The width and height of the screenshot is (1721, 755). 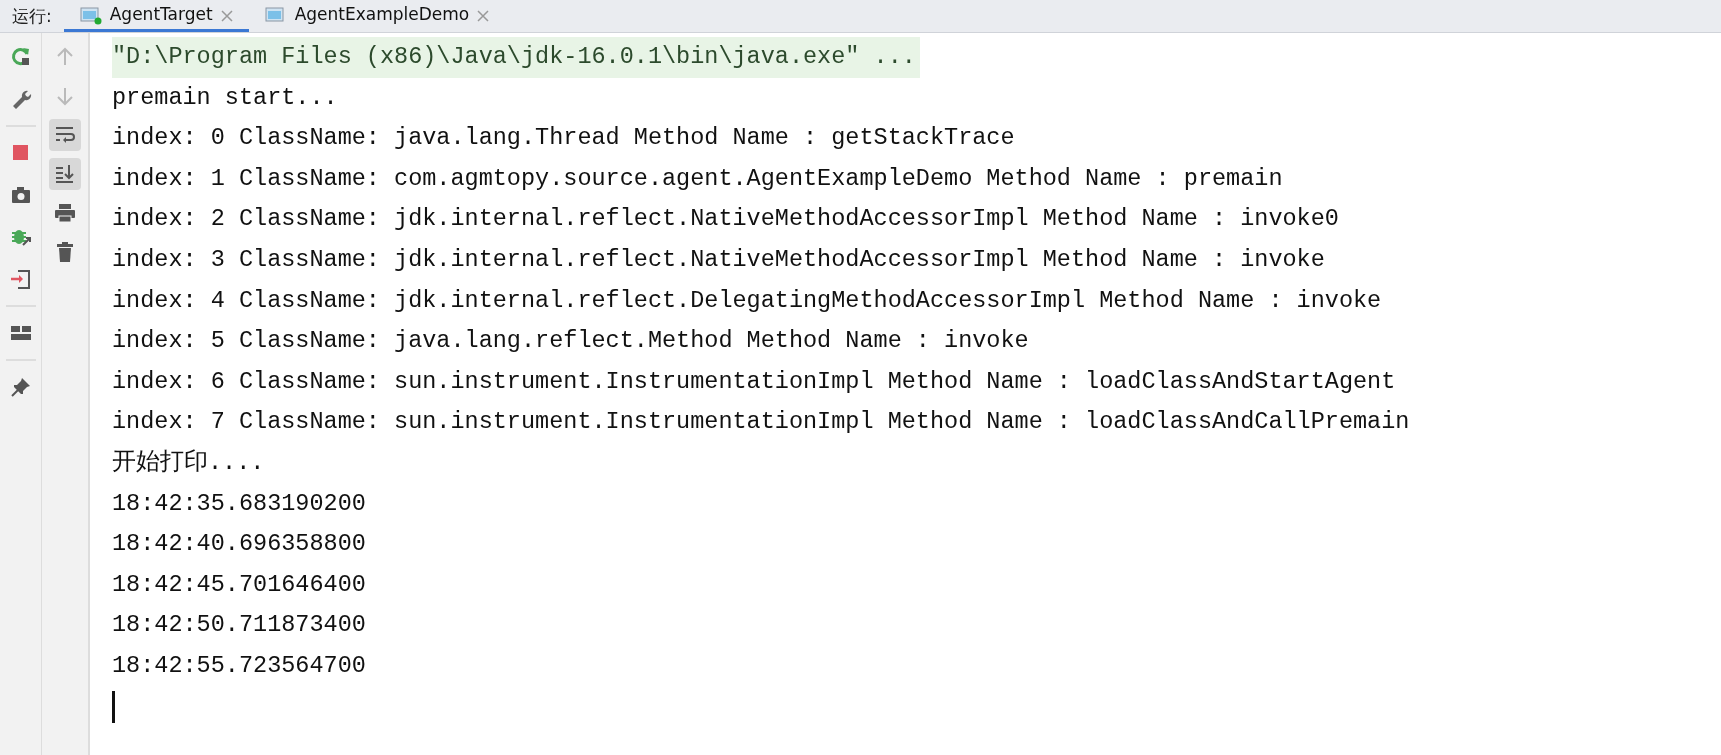 I want to click on console-output-line: index: 1 ClassName: com.agmtopy.source.agent.AgentExampleDemo Method Name : premain, so click(x=698, y=178).